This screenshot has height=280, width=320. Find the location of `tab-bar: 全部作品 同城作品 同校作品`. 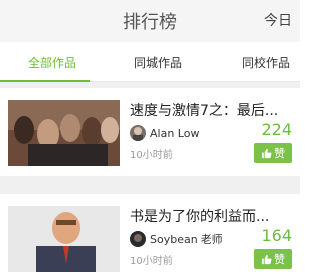

tab-bar: 全部作品 同城作品 同校作品 is located at coordinates (150, 62).